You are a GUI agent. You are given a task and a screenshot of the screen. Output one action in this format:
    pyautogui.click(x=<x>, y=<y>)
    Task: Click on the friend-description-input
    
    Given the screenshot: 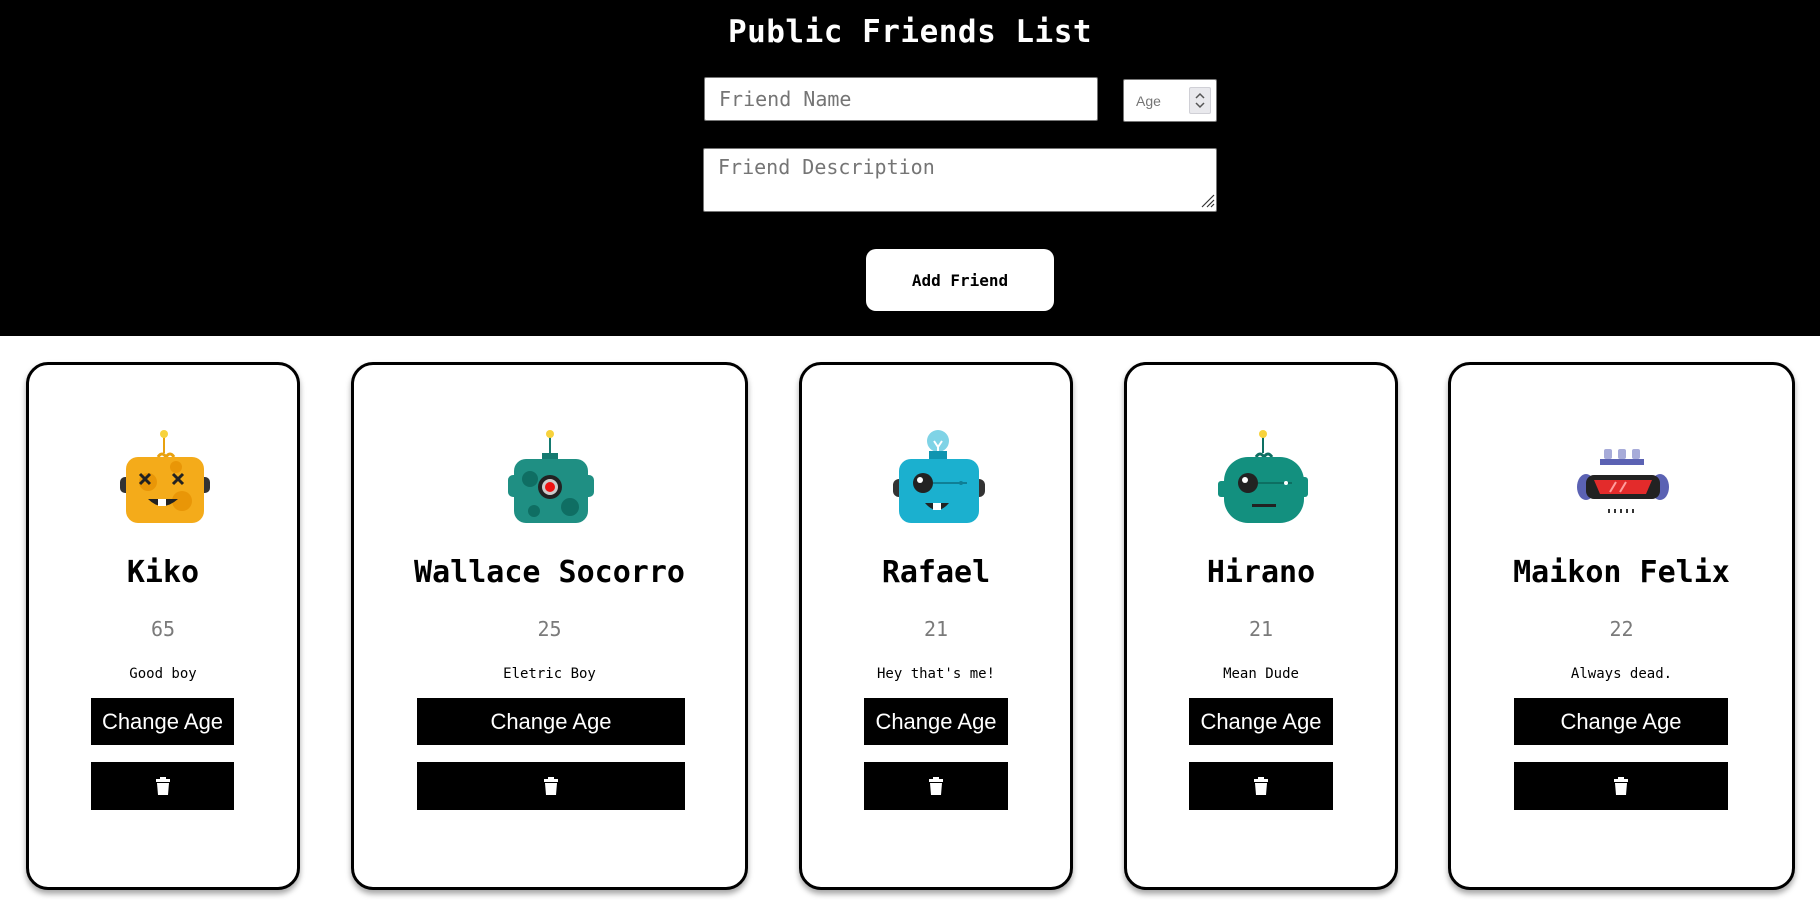 What is the action you would take?
    pyautogui.click(x=960, y=180)
    